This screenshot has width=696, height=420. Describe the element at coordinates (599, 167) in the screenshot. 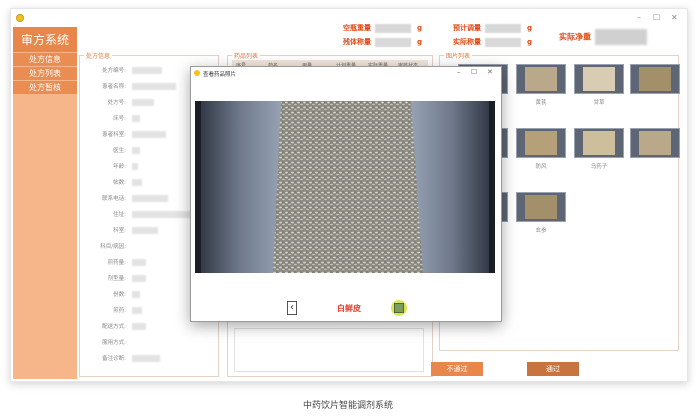

I see `herb-thumbnail-label: 乌药子` at that location.